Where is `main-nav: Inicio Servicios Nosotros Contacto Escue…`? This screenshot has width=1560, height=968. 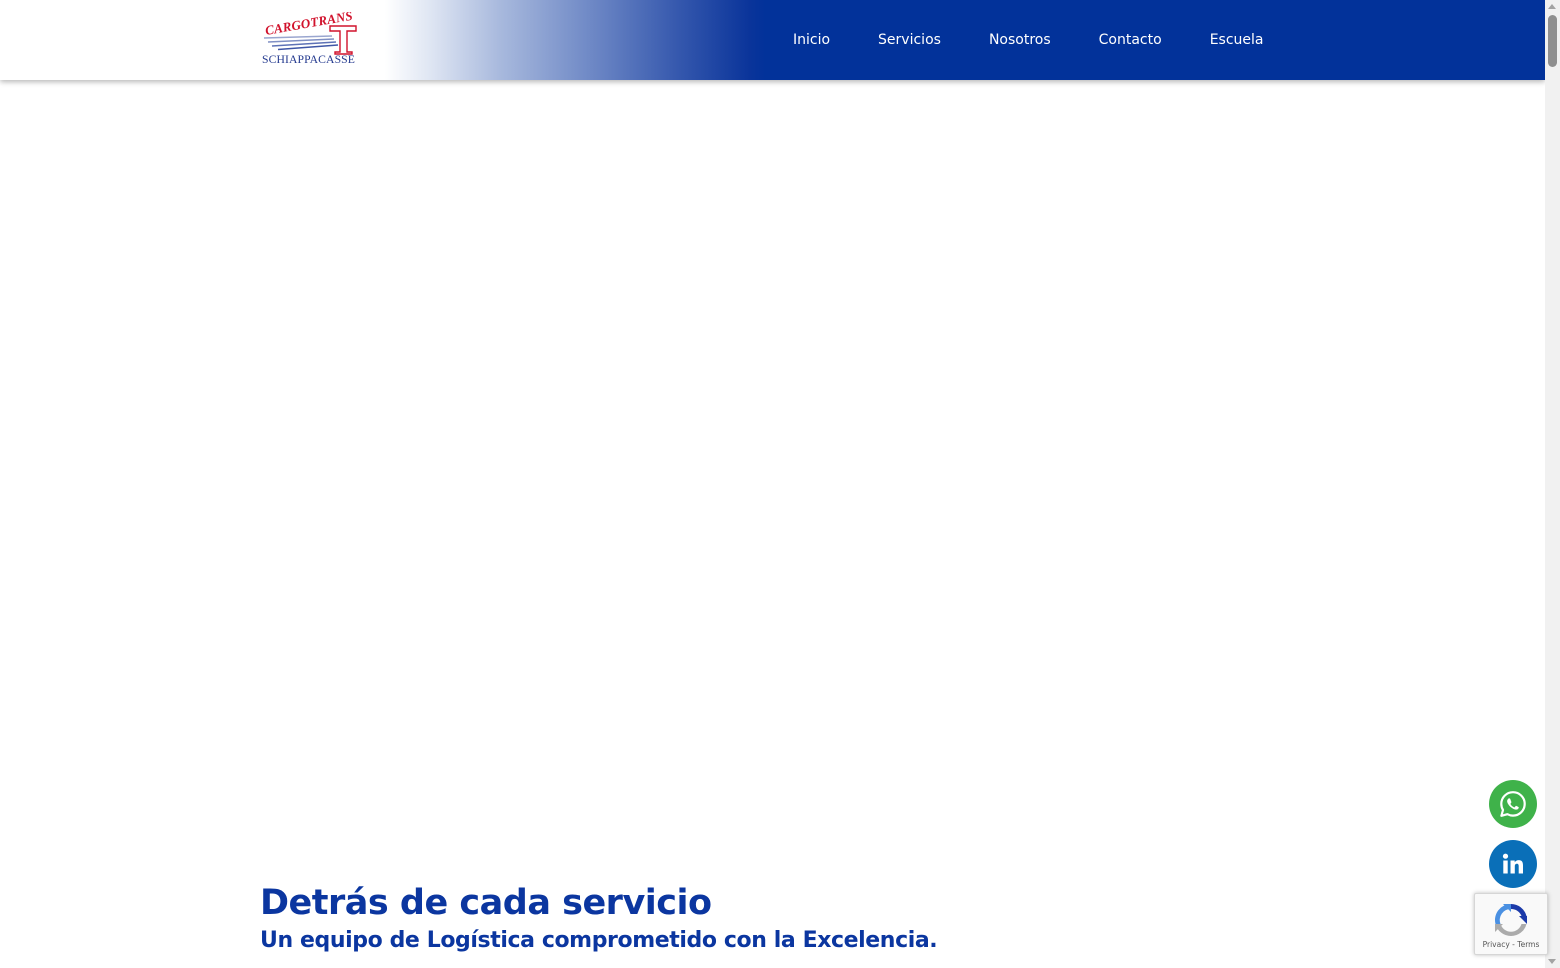 main-nav: Inicio Servicios Nosotros Contacto Escue… is located at coordinates (1028, 40).